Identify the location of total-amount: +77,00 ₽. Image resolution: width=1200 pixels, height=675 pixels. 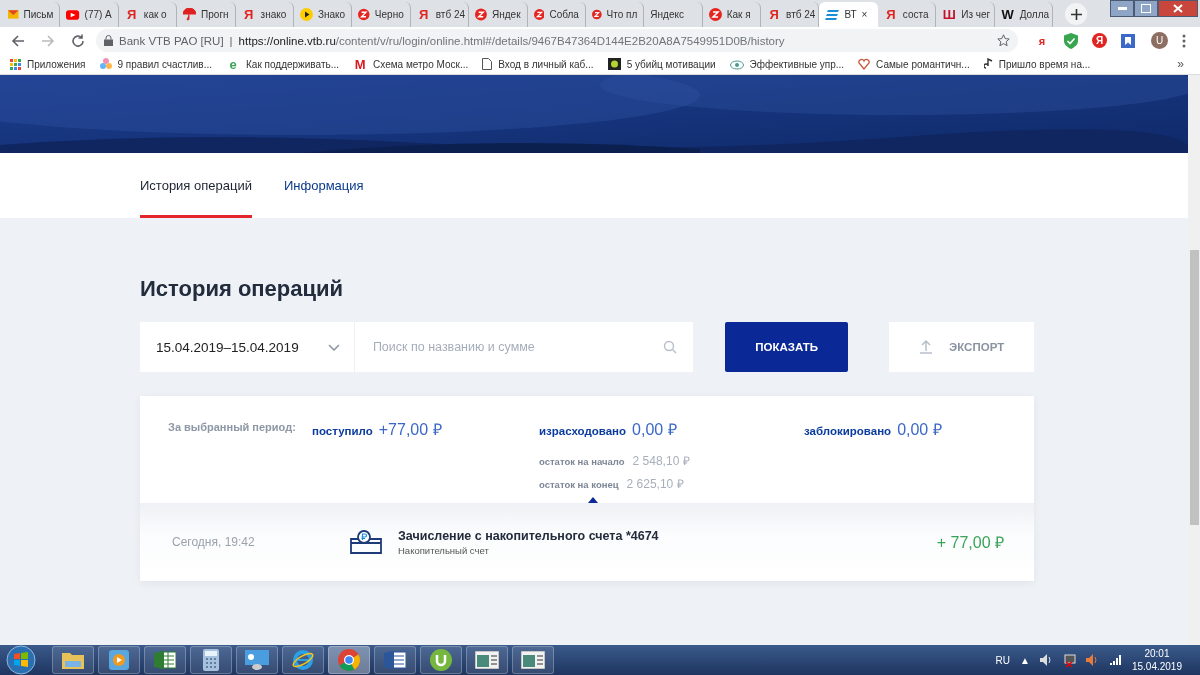
(410, 430).